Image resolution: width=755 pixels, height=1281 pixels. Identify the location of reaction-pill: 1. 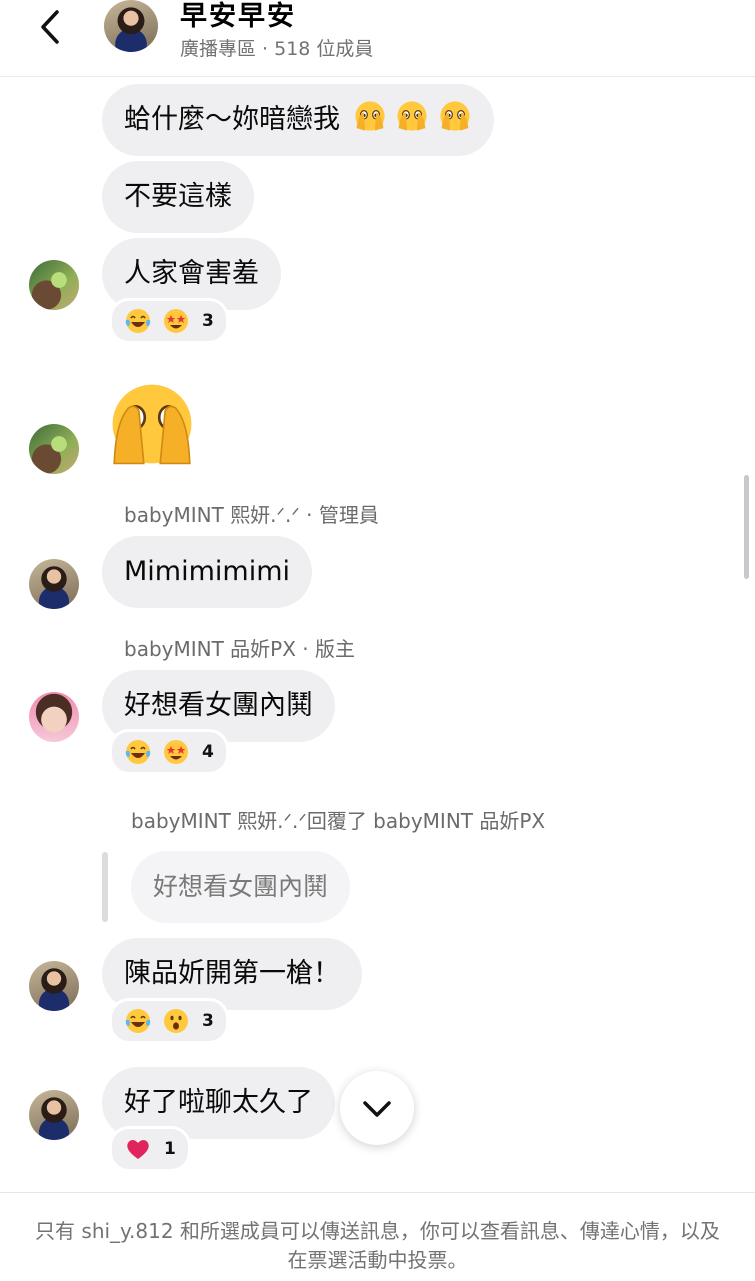
(150, 1149).